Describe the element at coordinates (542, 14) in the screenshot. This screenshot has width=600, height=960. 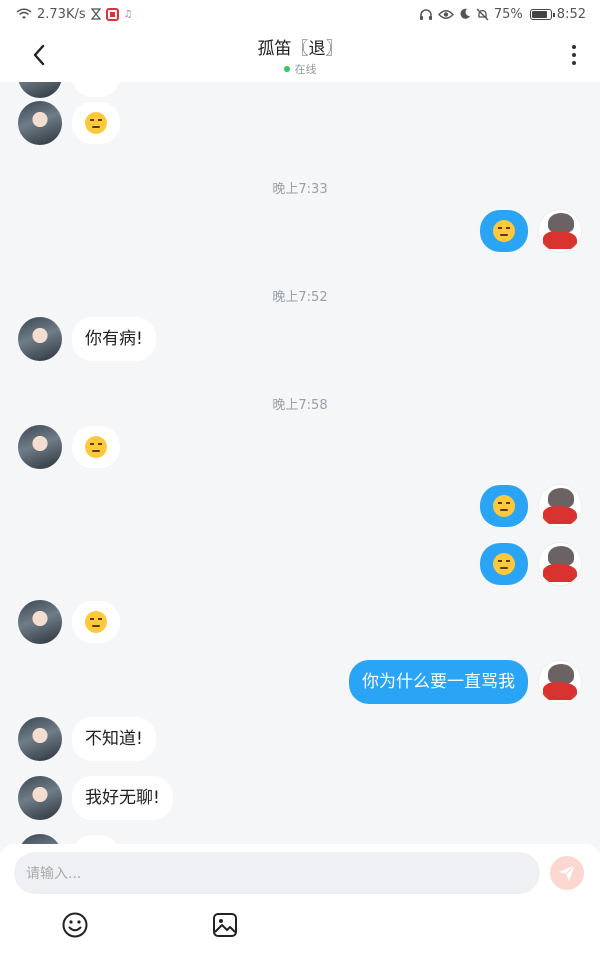
I see `battery-icon` at that location.